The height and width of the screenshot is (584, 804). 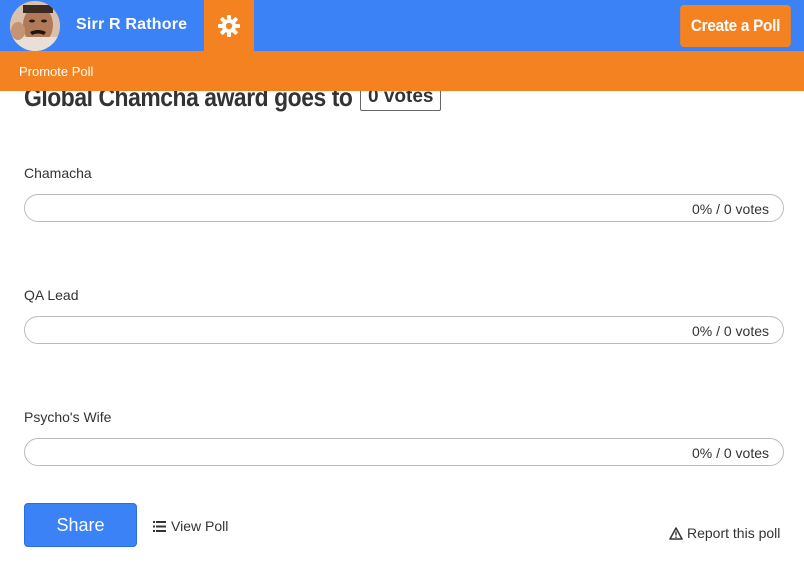 What do you see at coordinates (200, 526) in the screenshot?
I see `view-poll-label: View Poll` at bounding box center [200, 526].